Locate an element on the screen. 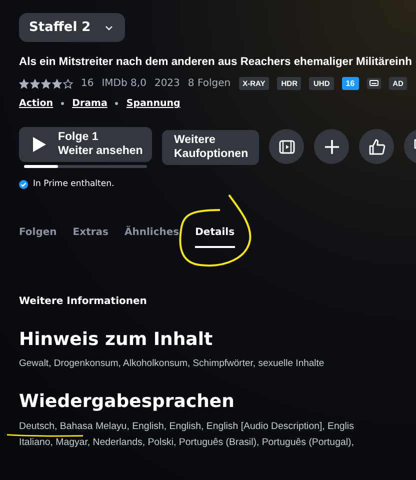 The image size is (416, 480). purchase-options-button: Weitere Kaufoptionen is located at coordinates (210, 147).